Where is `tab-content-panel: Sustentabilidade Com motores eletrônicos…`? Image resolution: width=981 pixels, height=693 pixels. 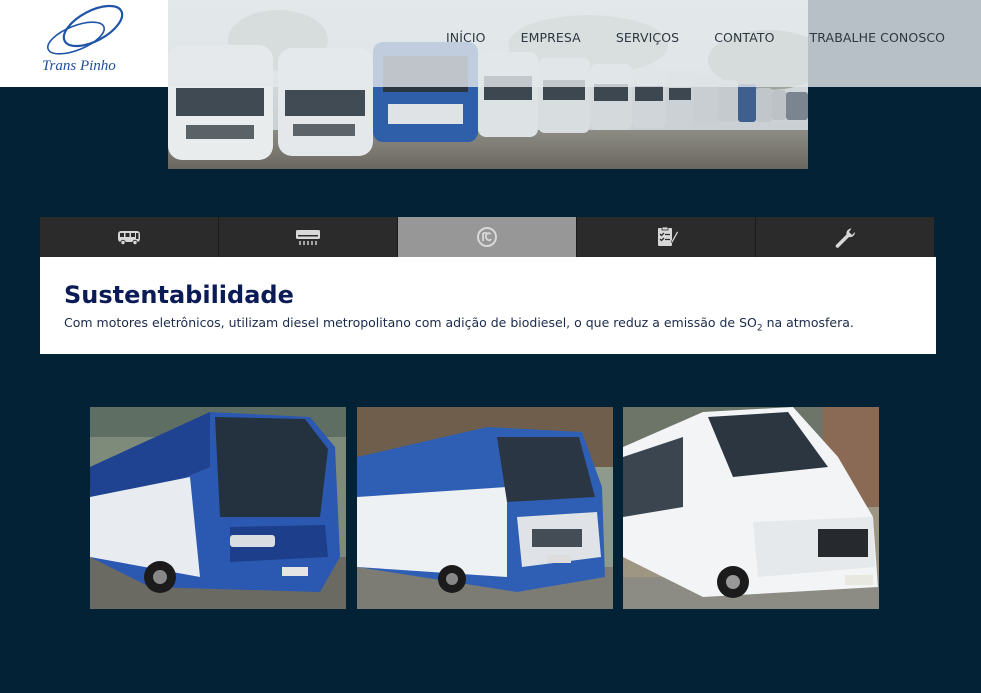
tab-content-panel: Sustentabilidade Com motores eletrônicos… is located at coordinates (488, 305).